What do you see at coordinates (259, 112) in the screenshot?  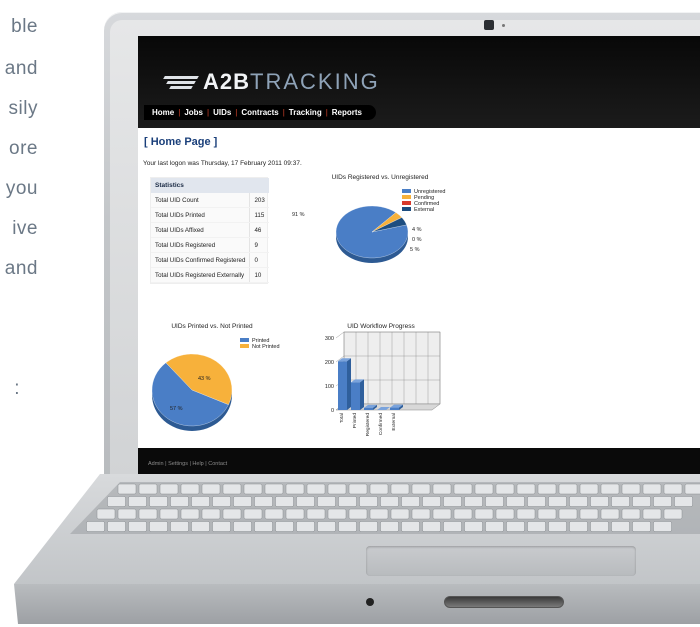 I see `nav-contracts: Contracts` at bounding box center [259, 112].